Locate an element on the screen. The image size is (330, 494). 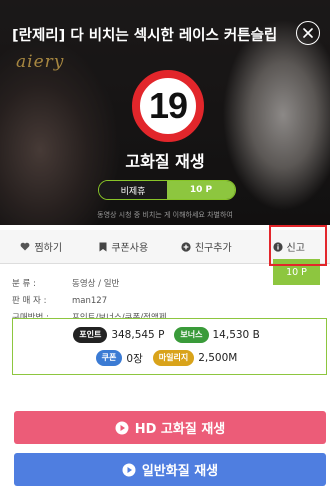
balance-line-2: 쿠폰 0장 마일리지 2,500M is located at coordinates (169, 358).